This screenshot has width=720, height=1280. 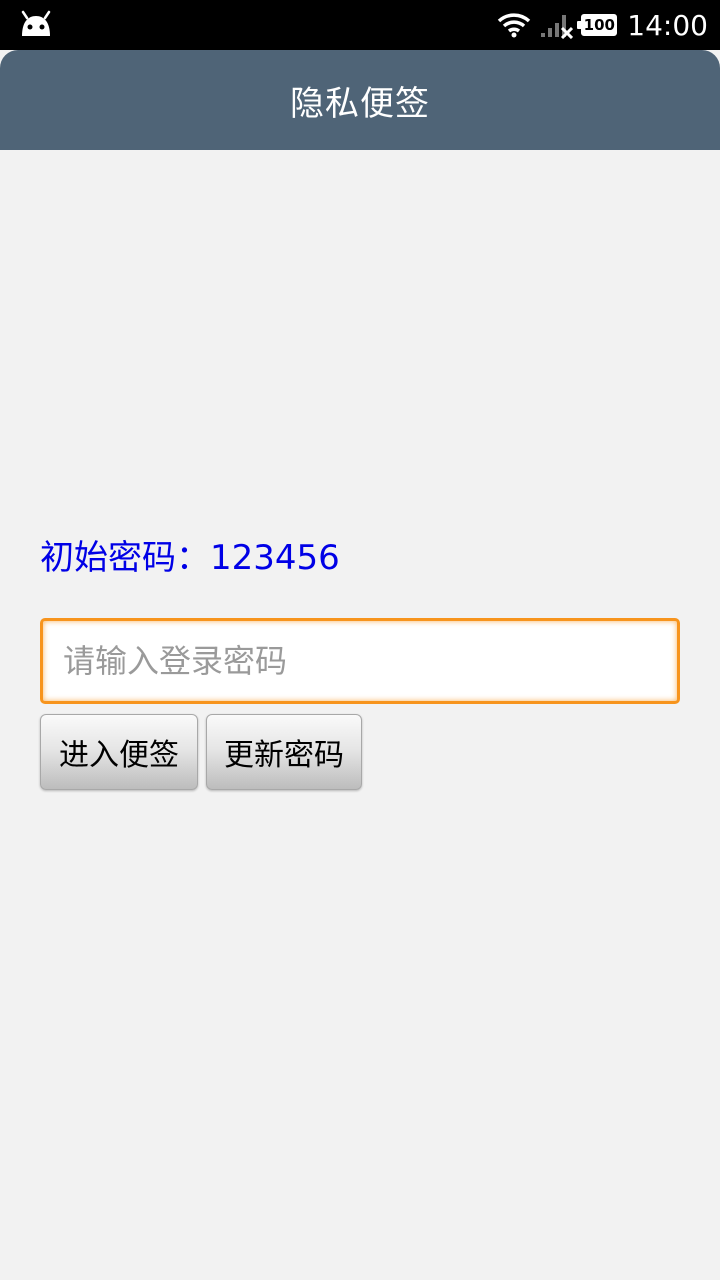 I want to click on battery-level: 100, so click(x=599, y=25).